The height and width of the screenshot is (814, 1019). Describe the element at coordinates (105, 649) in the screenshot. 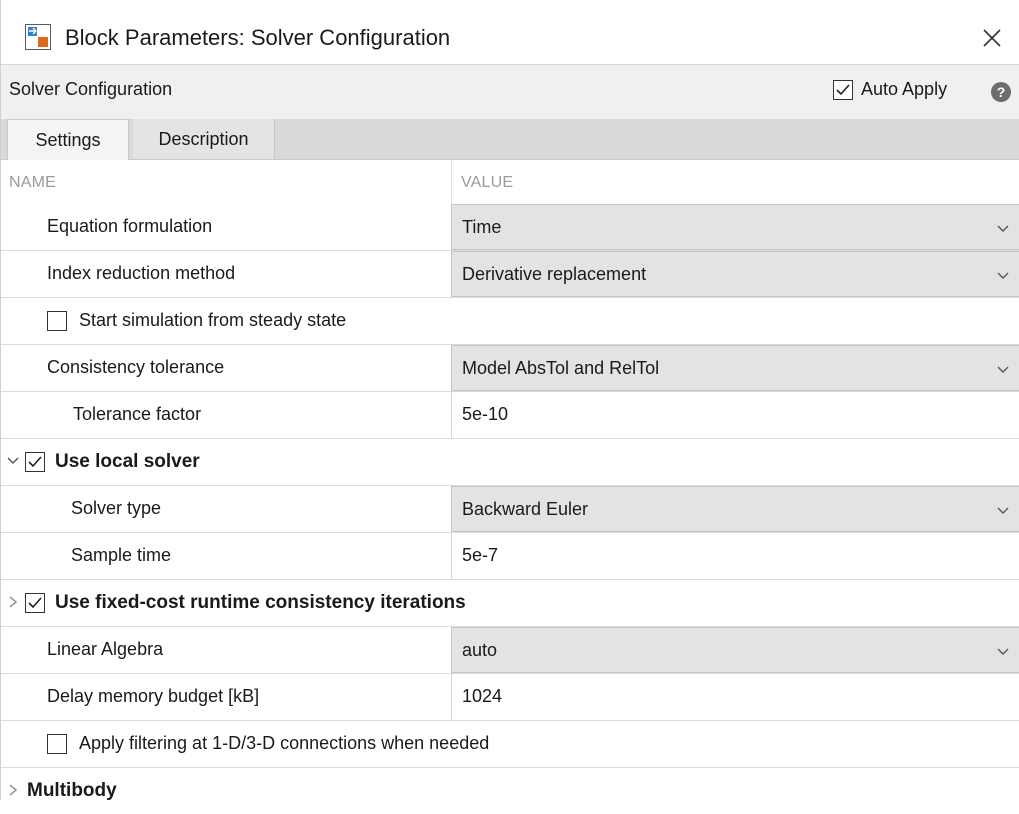

I see `row-label: Linear Algebra` at that location.